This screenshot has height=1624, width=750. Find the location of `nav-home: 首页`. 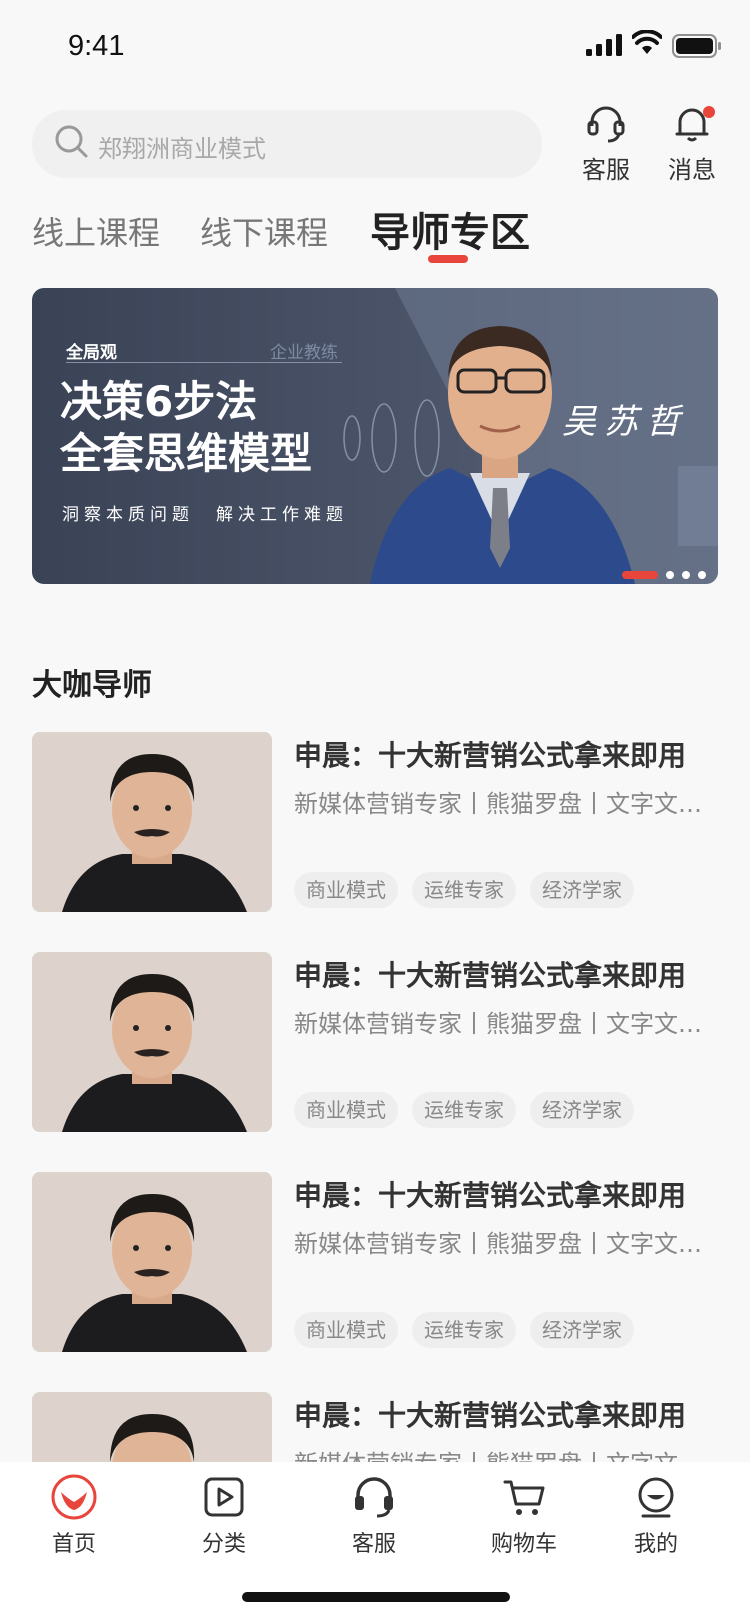

nav-home: 首页 is located at coordinates (74, 1516).